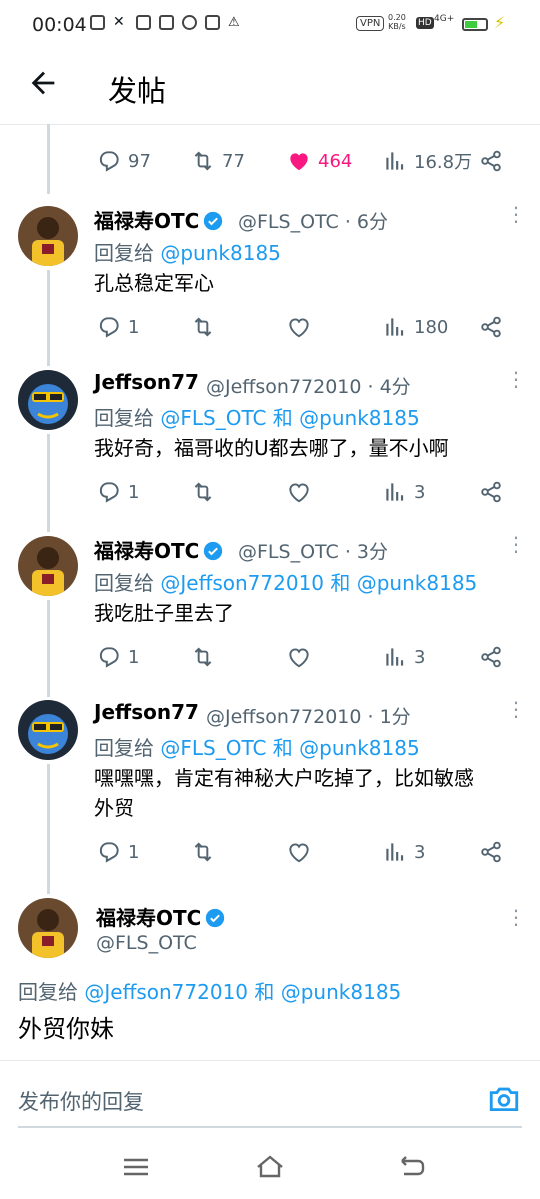 The height and width of the screenshot is (1199, 540). Describe the element at coordinates (415, 327) in the screenshot. I see `views-button: 180` at that location.